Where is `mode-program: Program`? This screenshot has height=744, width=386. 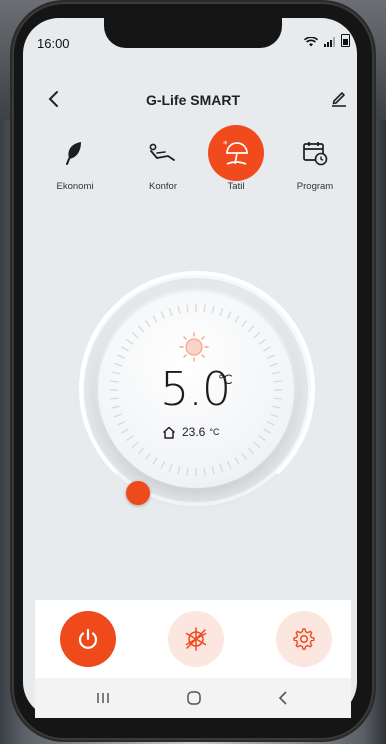
mode-program: Program is located at coordinates (315, 158).